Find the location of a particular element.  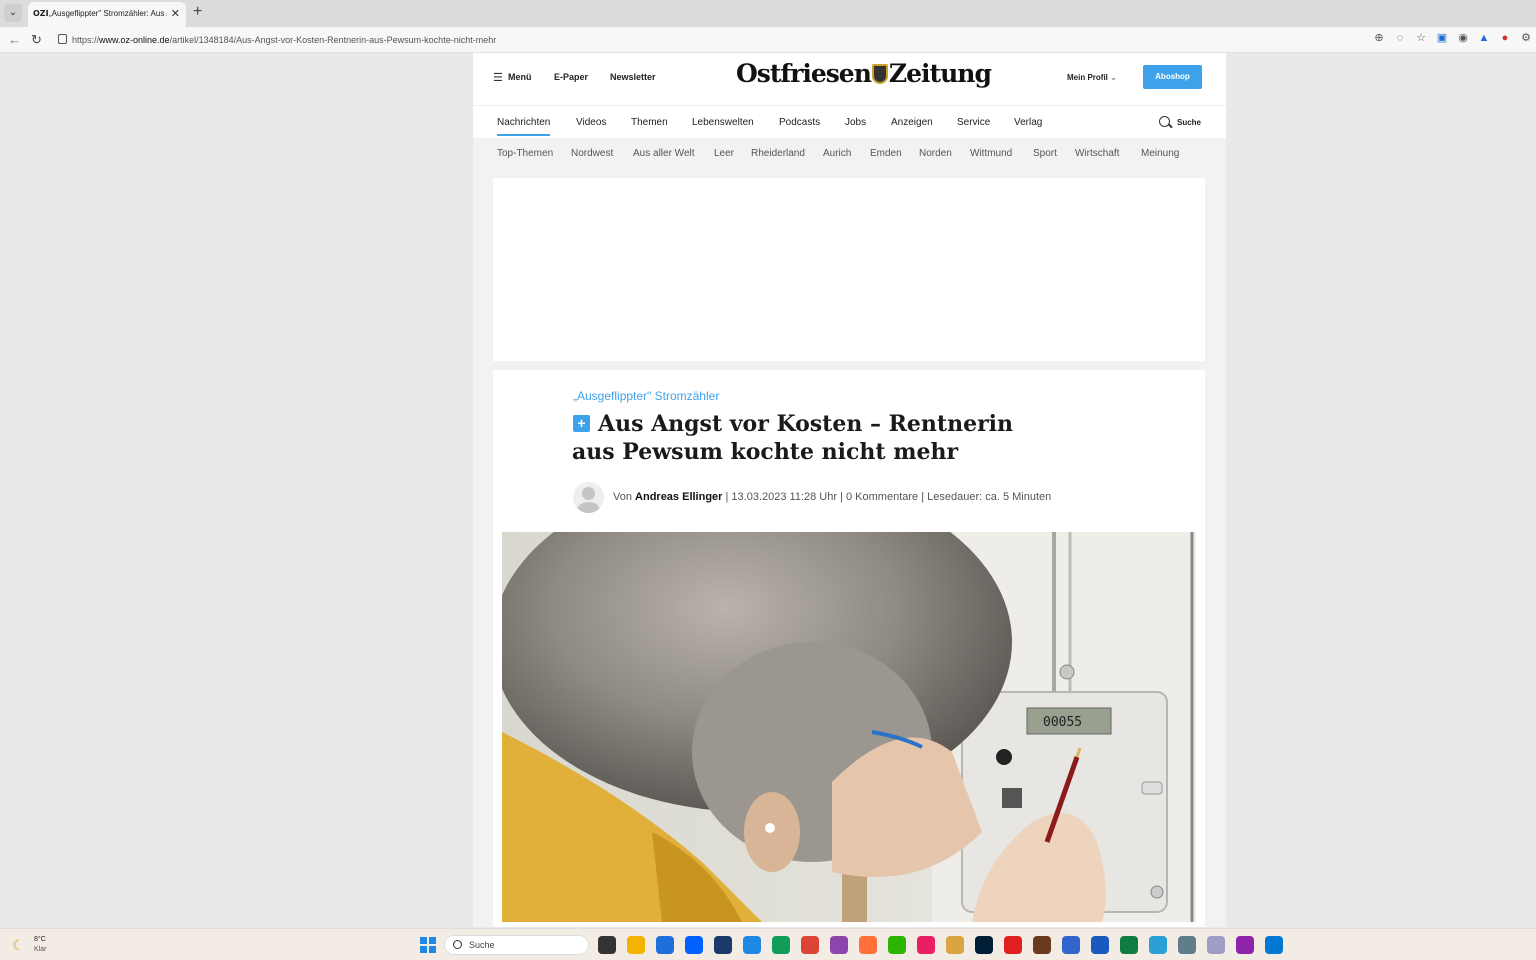

subnav-wittmund: Wittmund is located at coordinates (991, 153).